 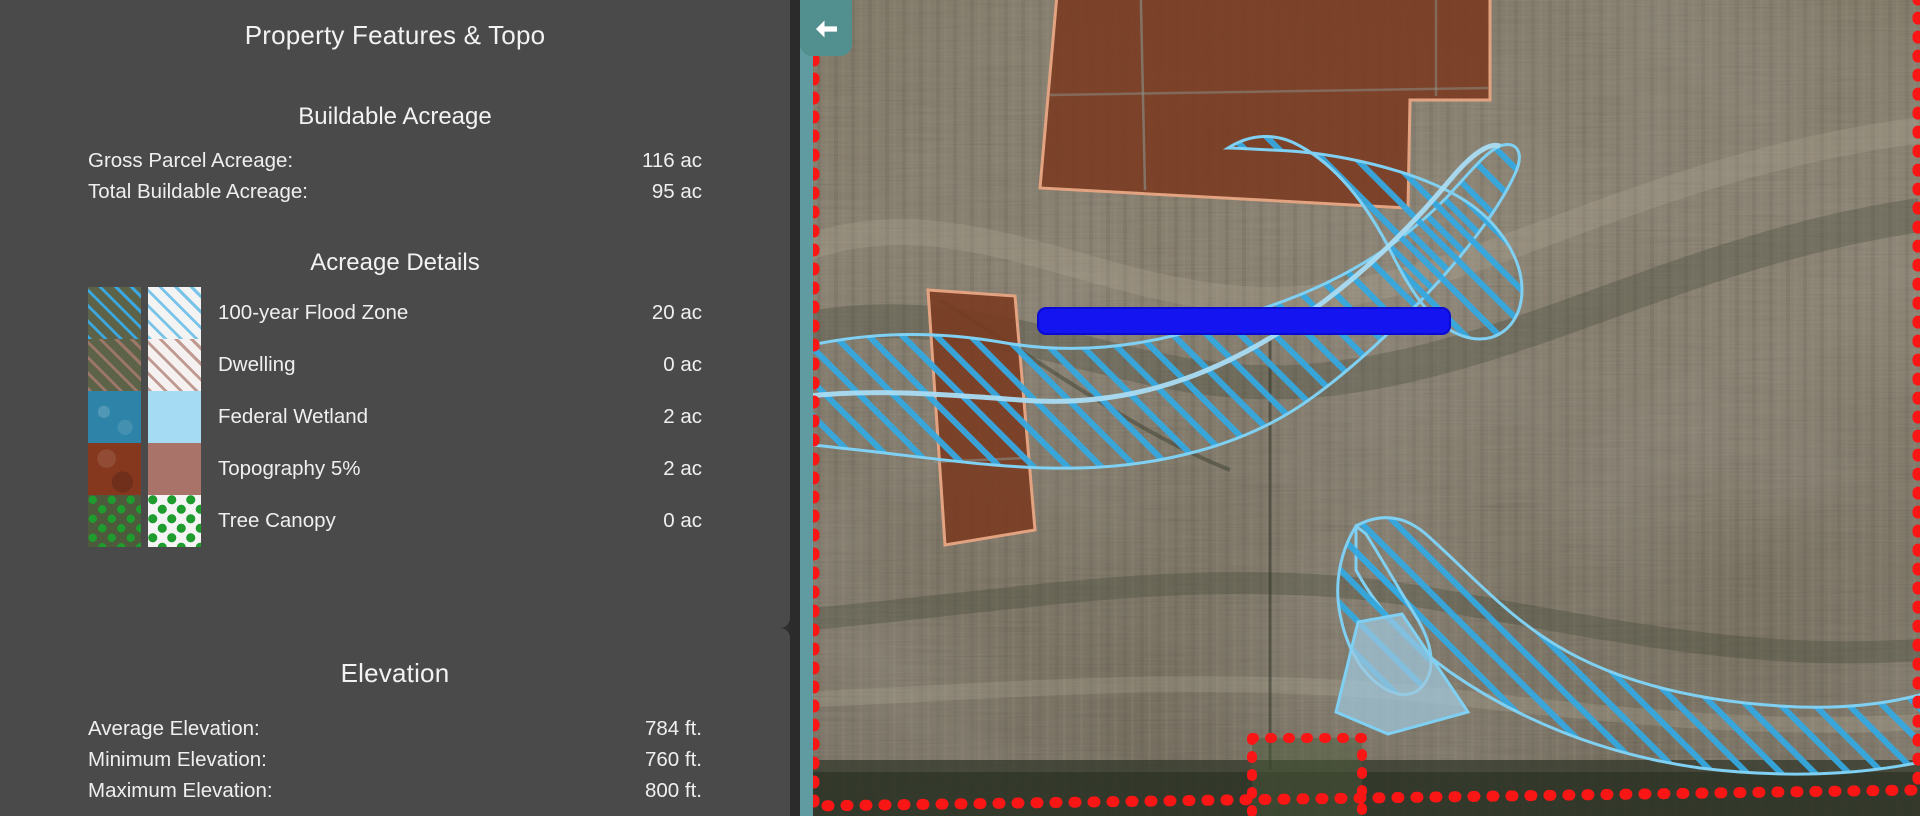 I want to click on list-item: Gross Parcel Acreage: 116 ac, so click(x=395, y=160).